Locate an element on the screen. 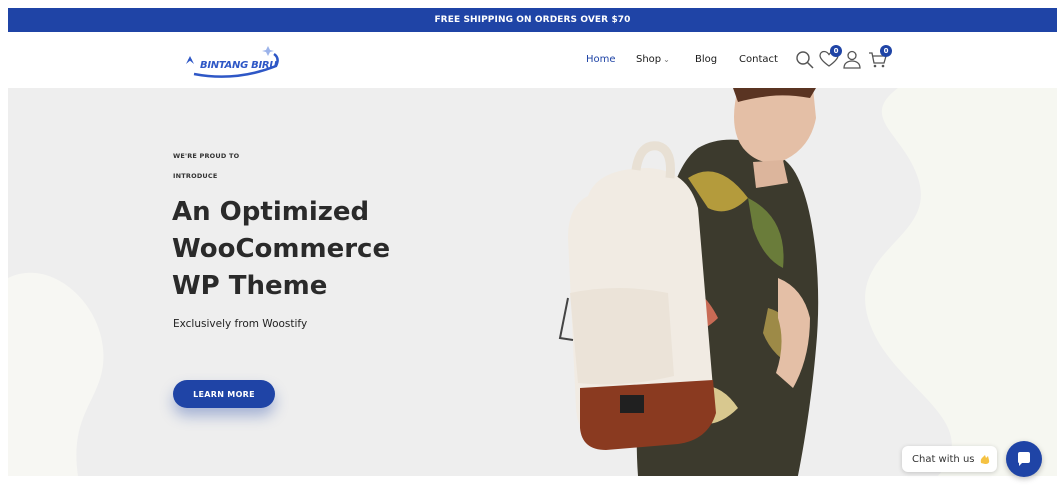 This screenshot has width=1059, height=502. announcement-text: FREE SHIPPING ON ORDERS OVER $70 is located at coordinates (532, 20).